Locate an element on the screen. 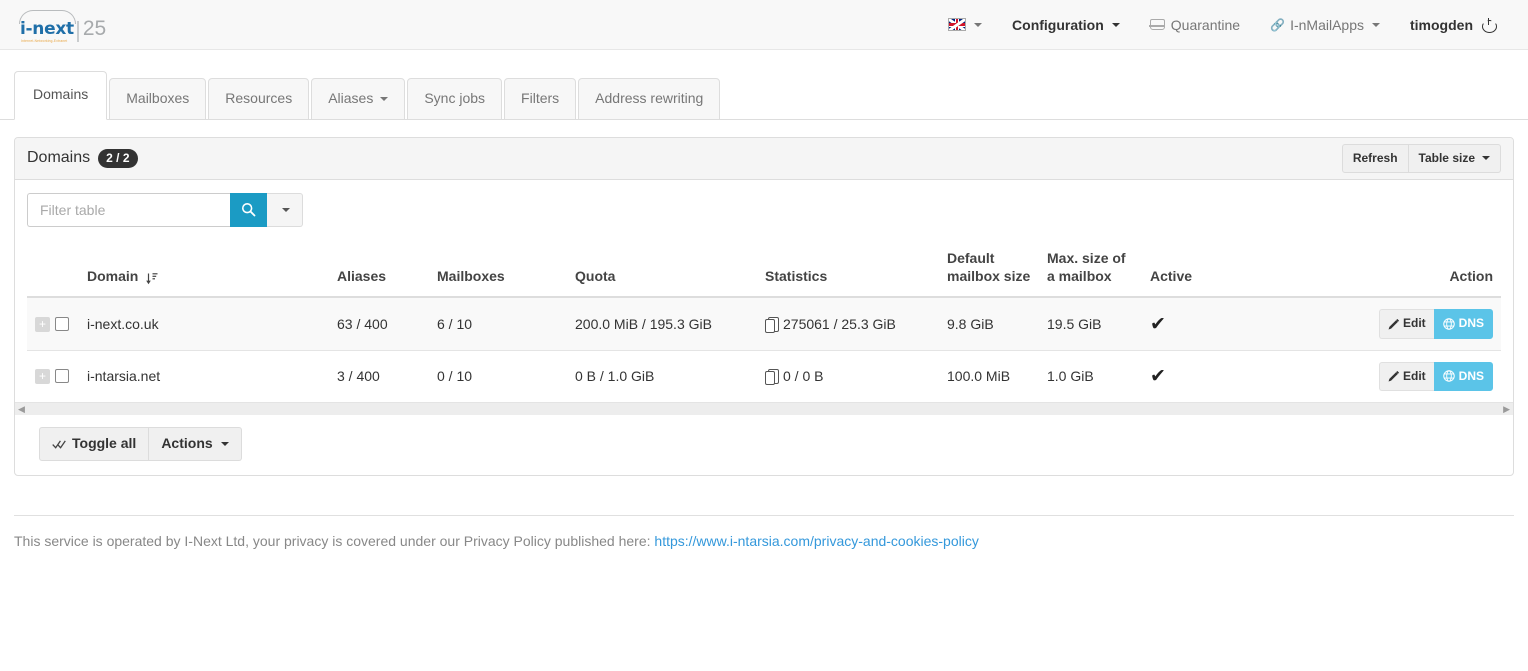 The width and height of the screenshot is (1528, 671). panel-header-actions: Refresh Table size is located at coordinates (1421, 158).